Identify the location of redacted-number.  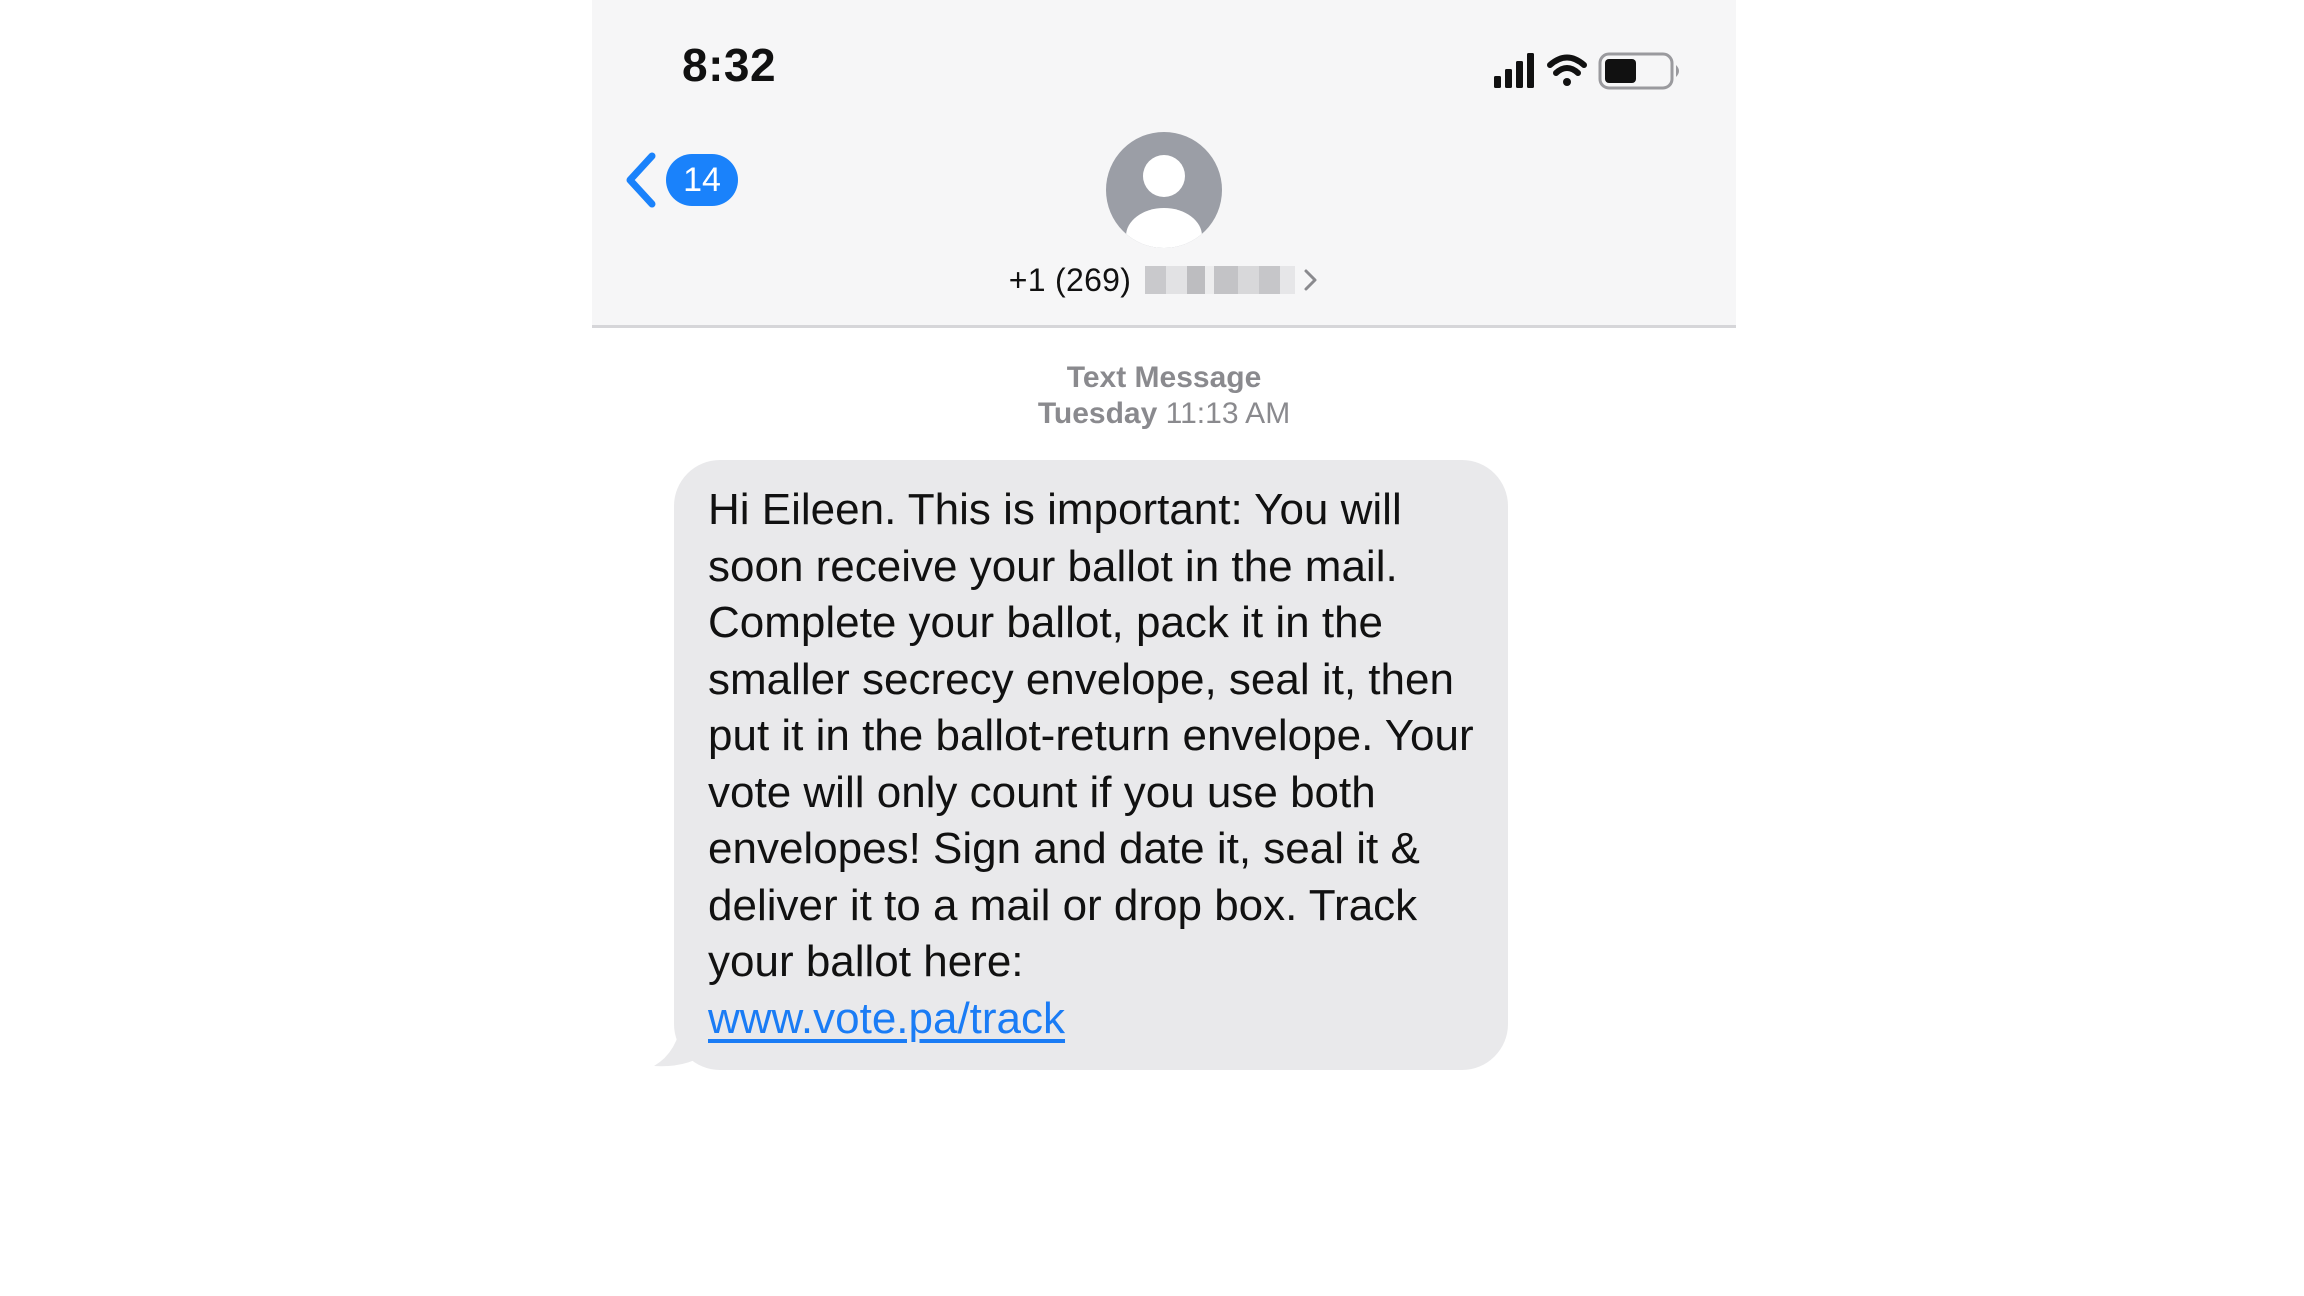
(1220, 280).